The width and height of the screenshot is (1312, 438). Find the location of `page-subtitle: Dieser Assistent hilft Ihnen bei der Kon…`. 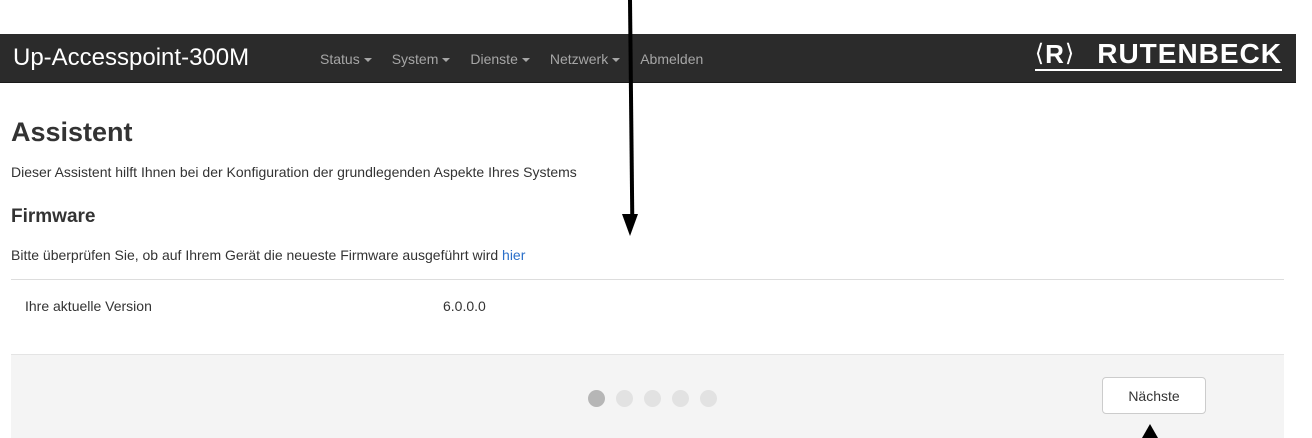

page-subtitle: Dieser Assistent hilft Ihnen bei der Kon… is located at coordinates (294, 172).